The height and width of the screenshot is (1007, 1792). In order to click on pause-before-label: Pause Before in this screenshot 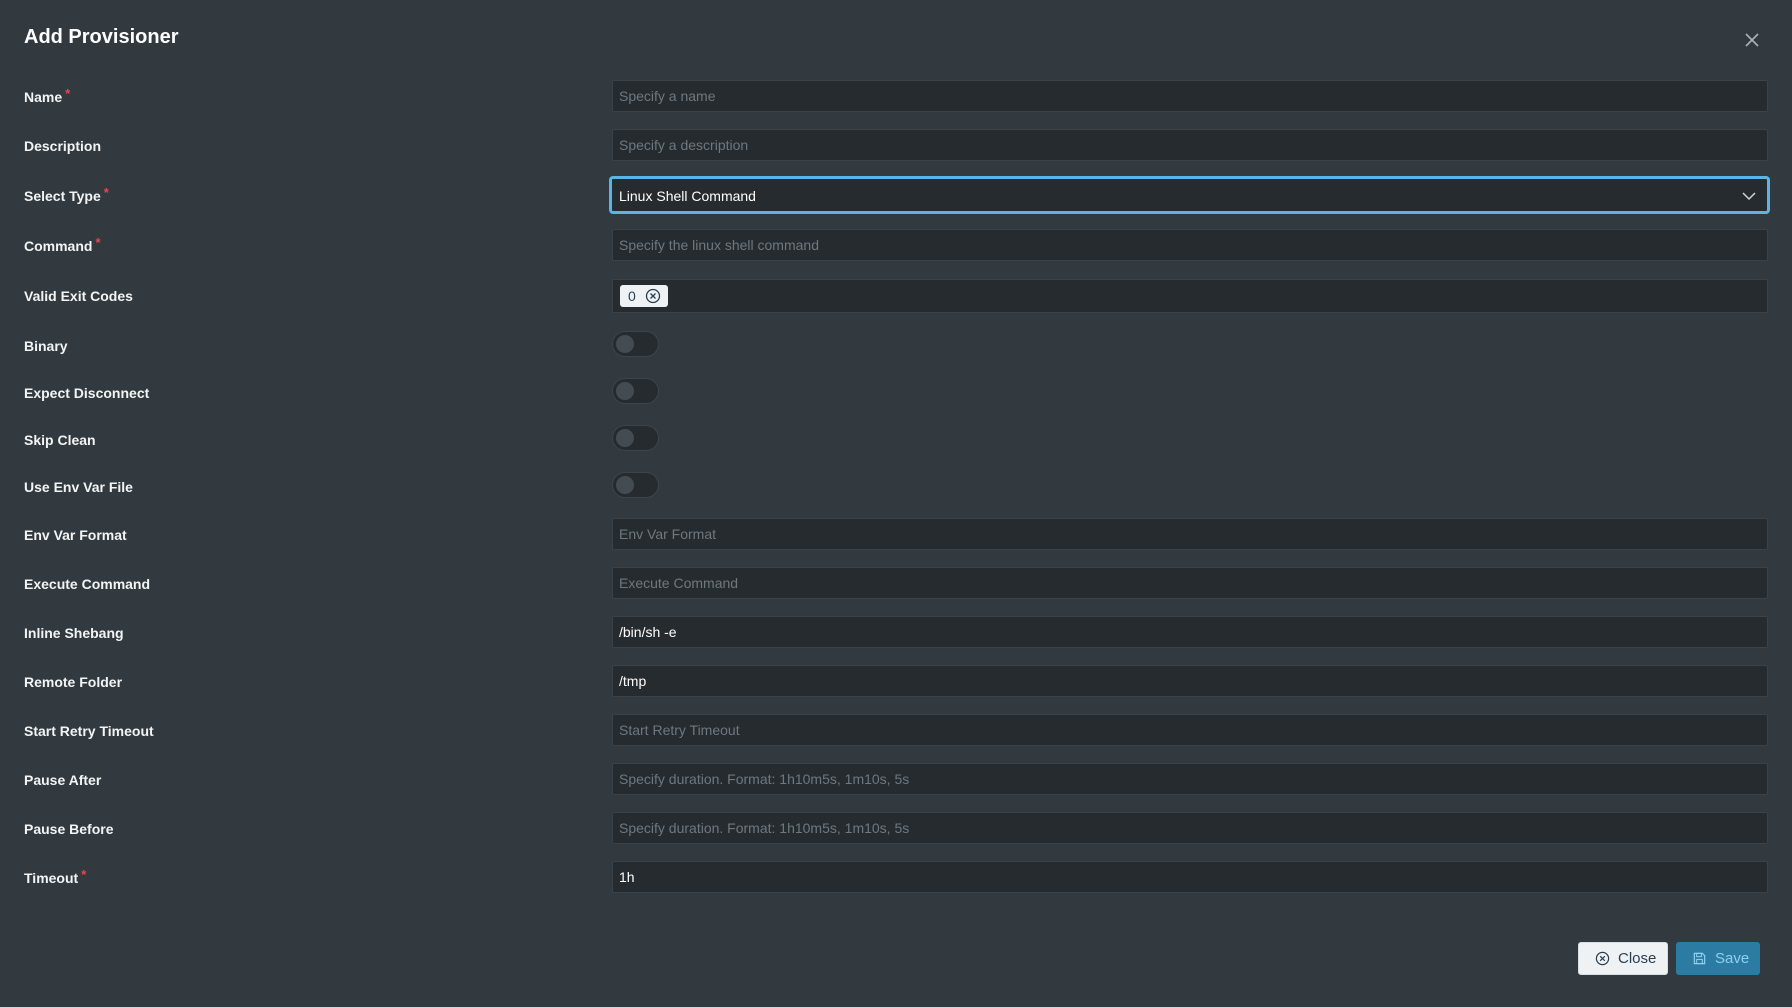, I will do `click(69, 829)`.